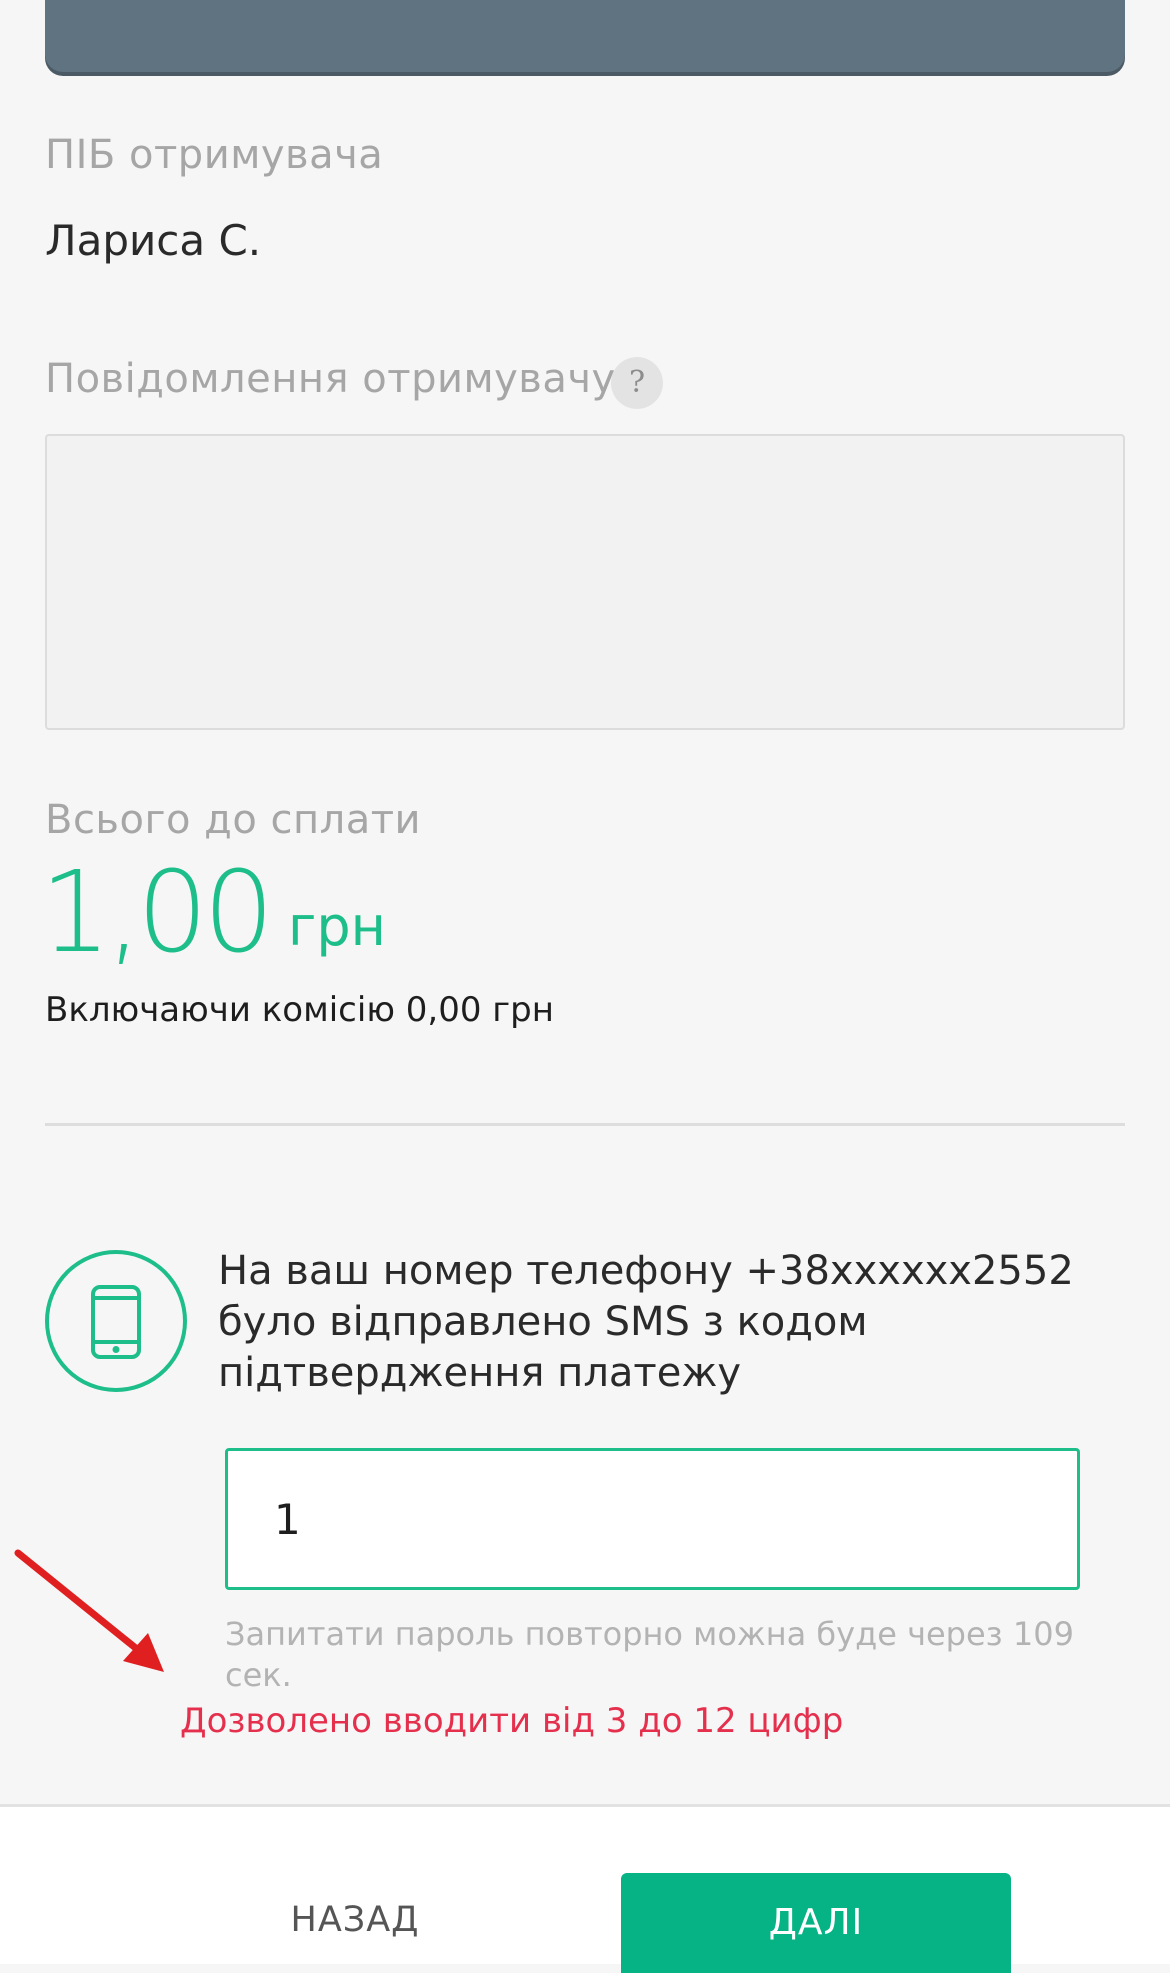 This screenshot has width=1170, height=1973. What do you see at coordinates (512, 1721) in the screenshot?
I see `validation-error-text: Дозволено вводити від 3 до 12 цифр` at bounding box center [512, 1721].